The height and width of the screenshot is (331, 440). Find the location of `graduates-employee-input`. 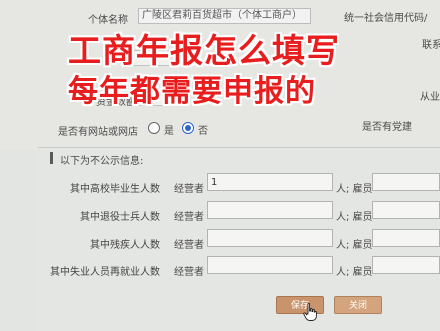

graduates-employee-input is located at coordinates (406, 182).